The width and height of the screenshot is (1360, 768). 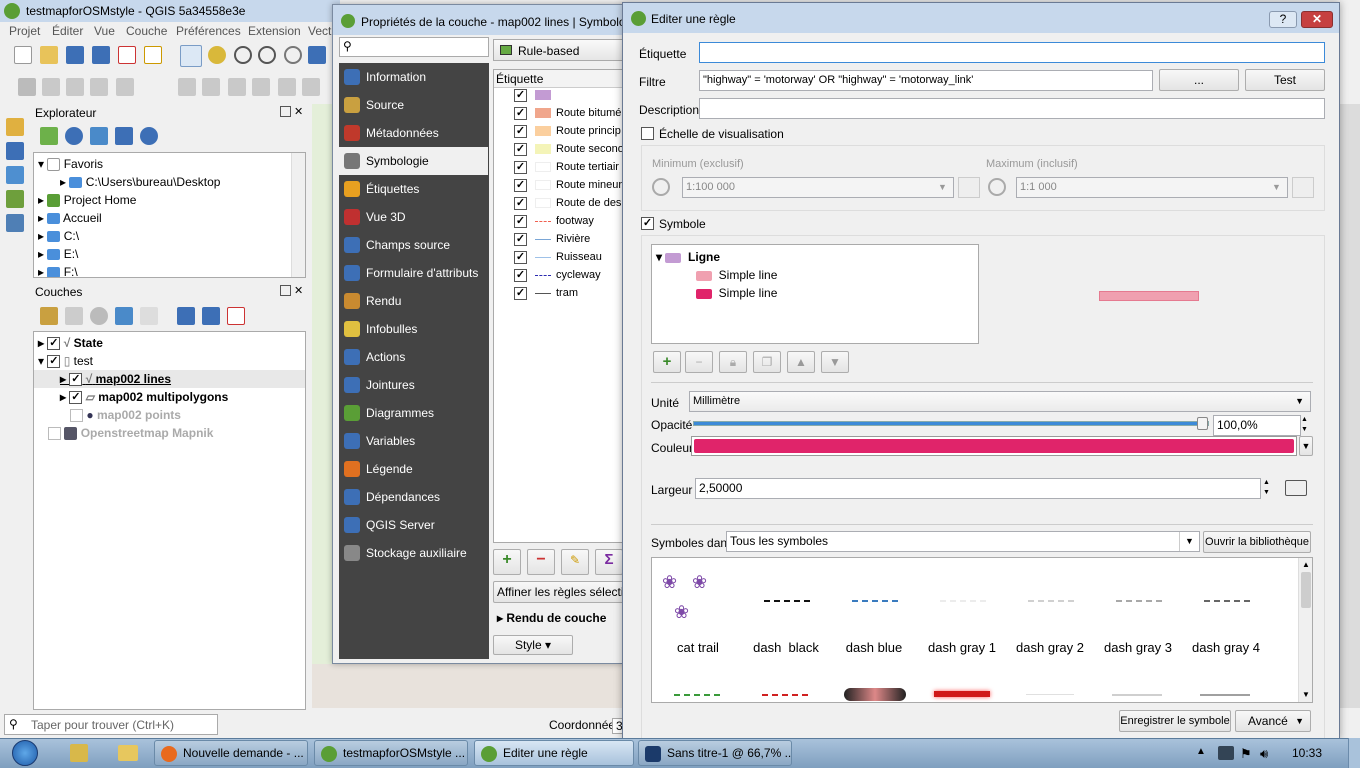 What do you see at coordinates (1269, 488) in the screenshot?
I see `width-spin-icon: ▲ ▼` at bounding box center [1269, 488].